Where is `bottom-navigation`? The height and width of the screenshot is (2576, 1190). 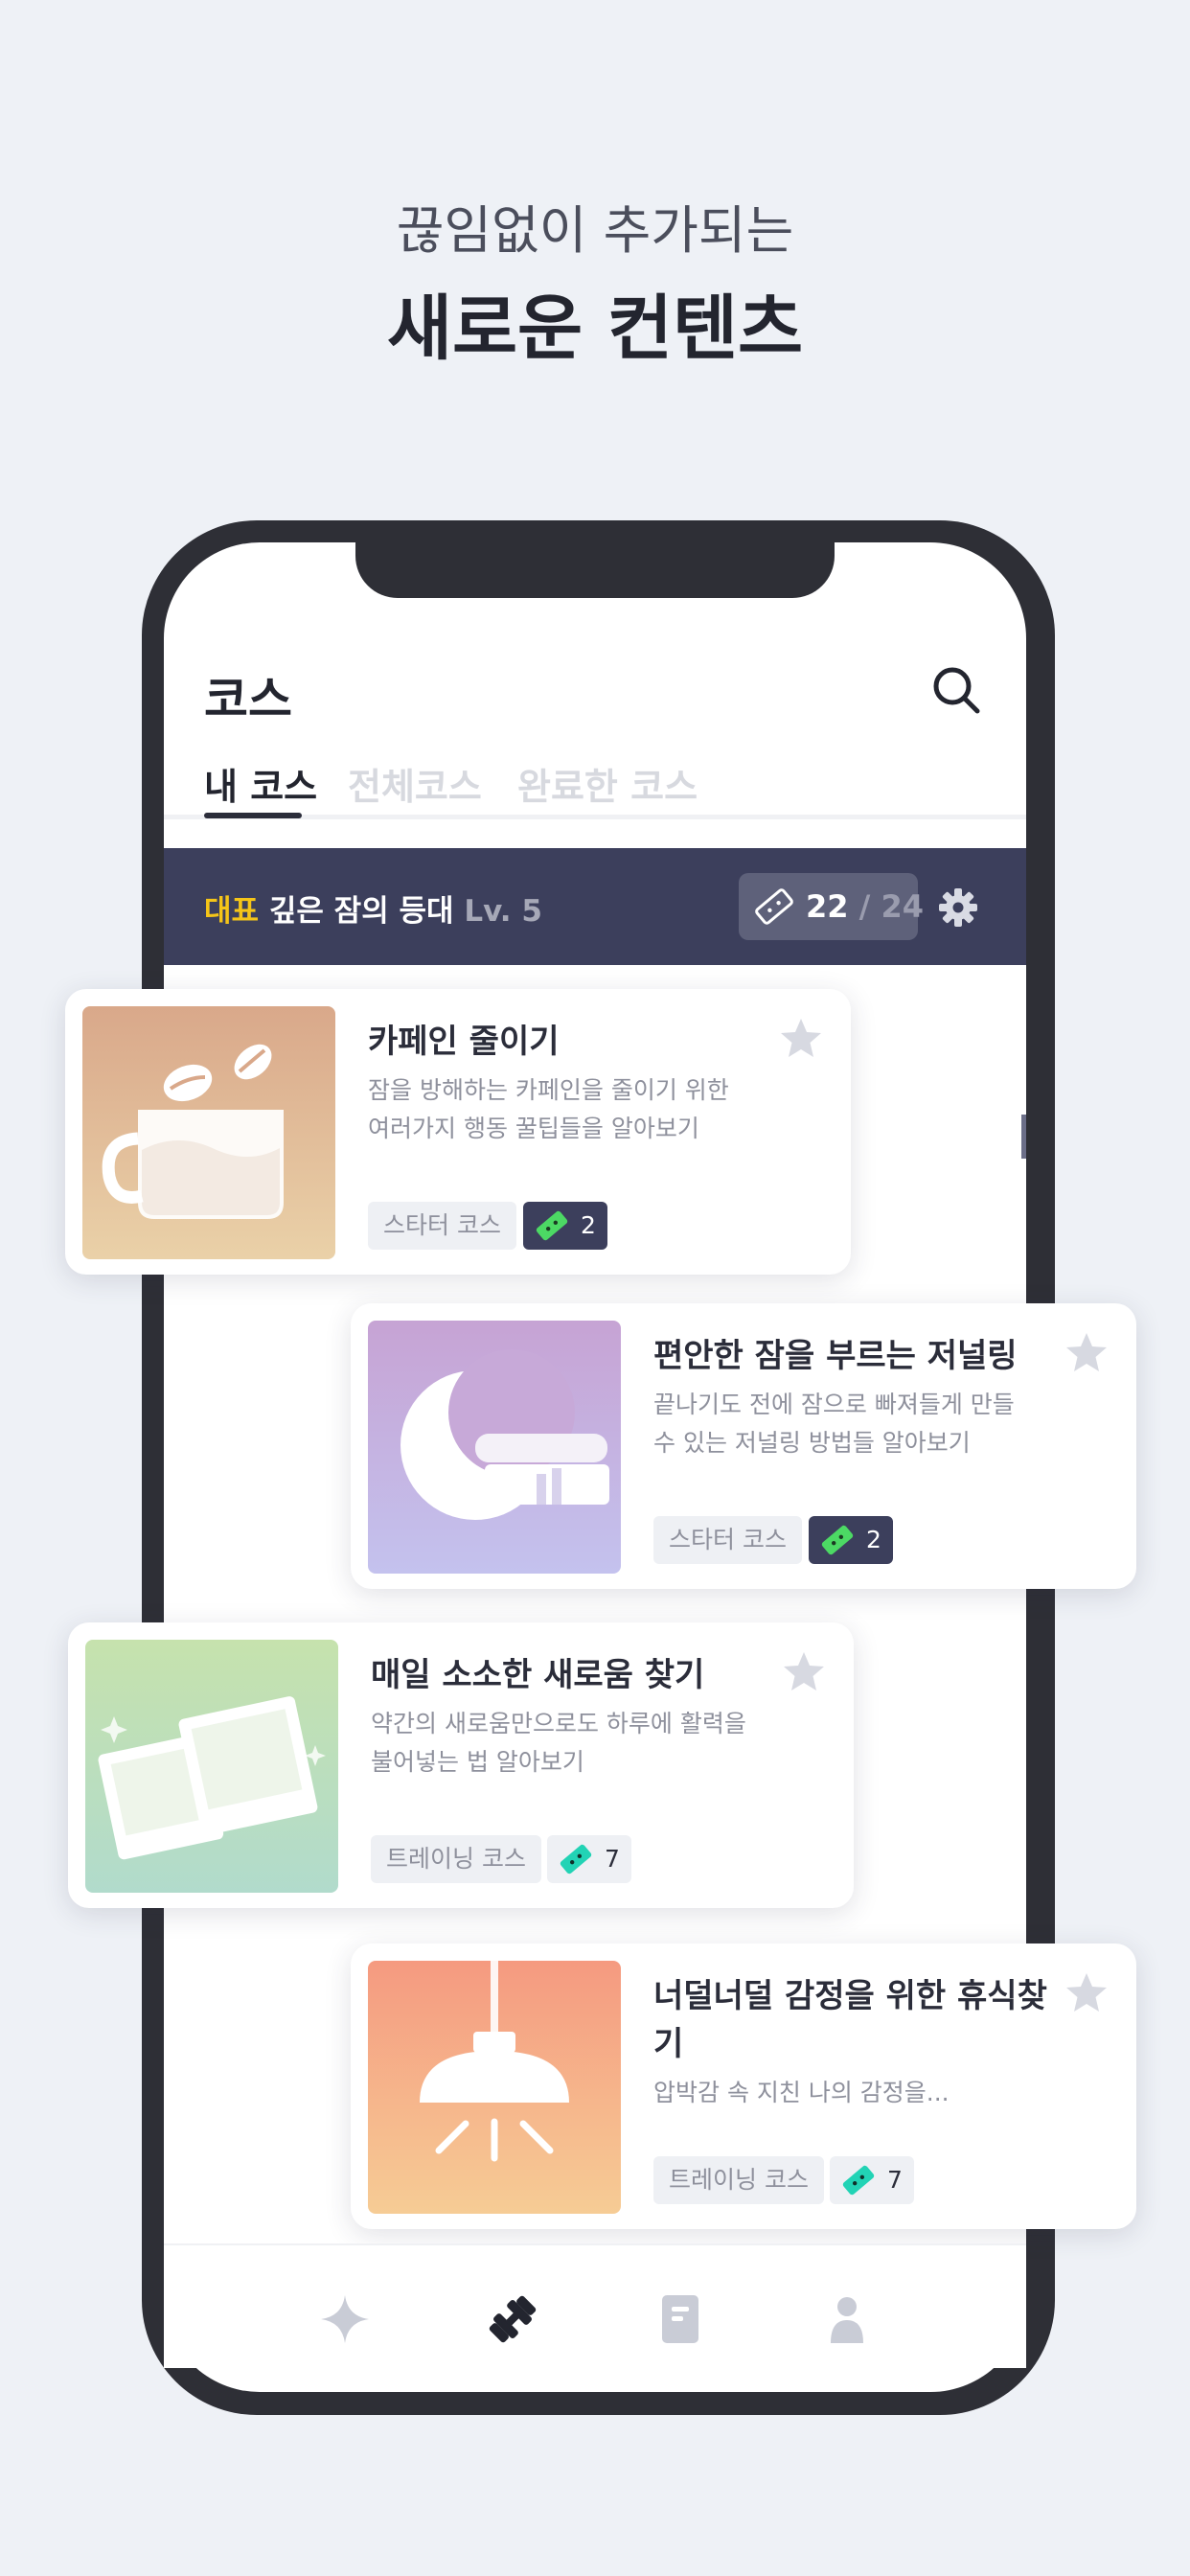 bottom-navigation is located at coordinates (595, 2305).